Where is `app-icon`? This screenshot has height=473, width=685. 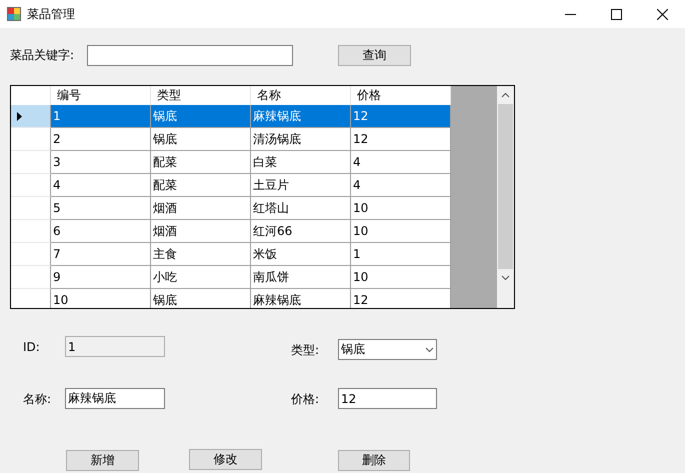
app-icon is located at coordinates (14, 14).